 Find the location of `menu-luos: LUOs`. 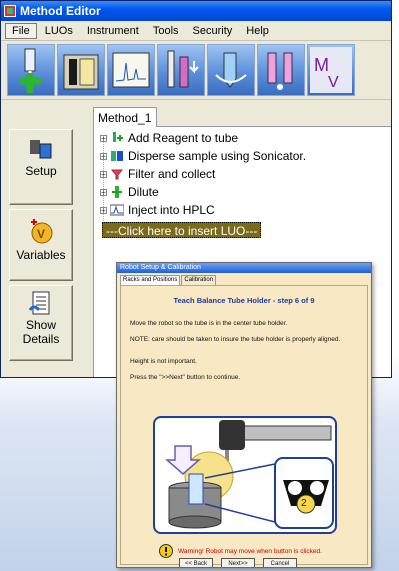

menu-luos: LUOs is located at coordinates (59, 31).